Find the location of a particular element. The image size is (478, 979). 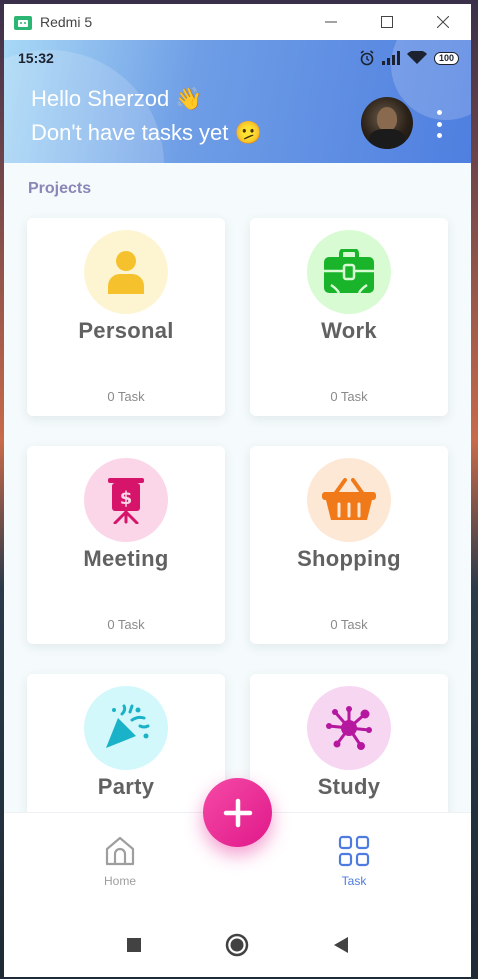

project-name: Personal is located at coordinates (126, 330).